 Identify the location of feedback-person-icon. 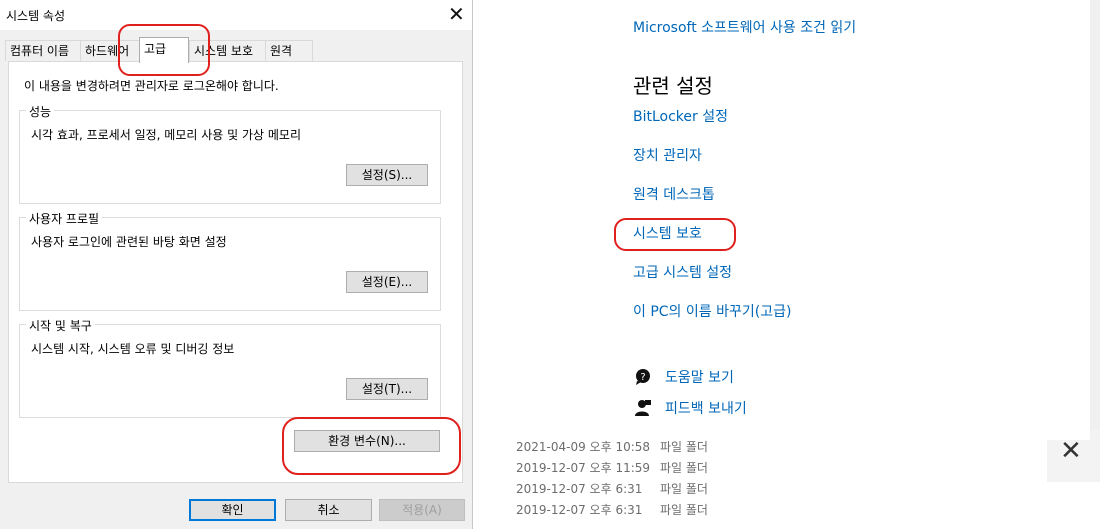
(643, 408).